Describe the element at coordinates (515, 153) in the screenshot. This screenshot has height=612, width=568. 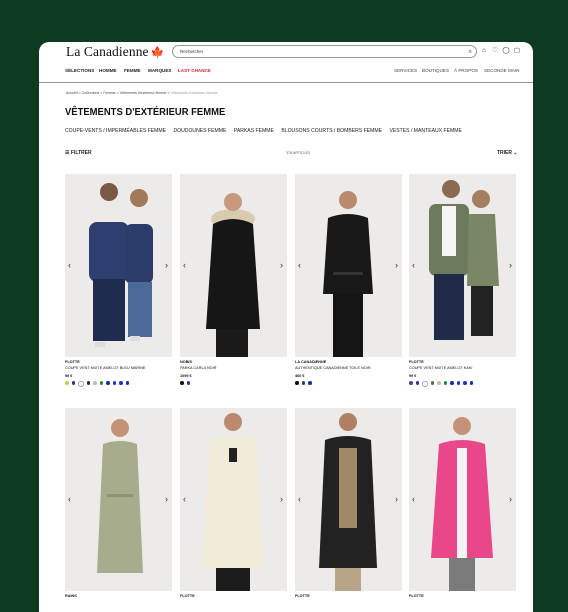
I see `chevron-down-icon: ⌄` at that location.